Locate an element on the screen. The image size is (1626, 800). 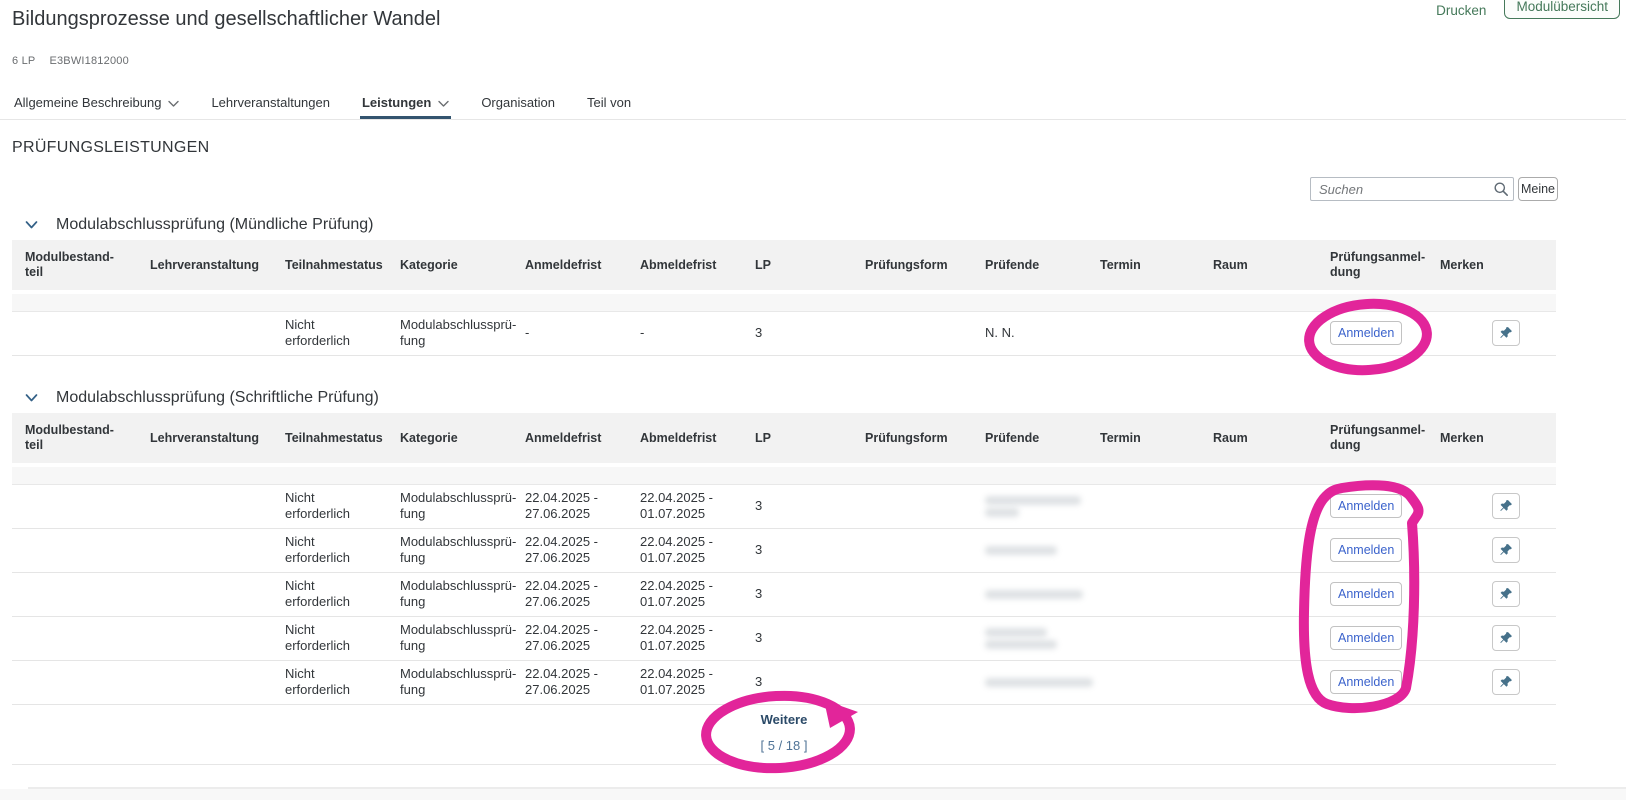
column-header: Merken is located at coordinates (1491, 439).